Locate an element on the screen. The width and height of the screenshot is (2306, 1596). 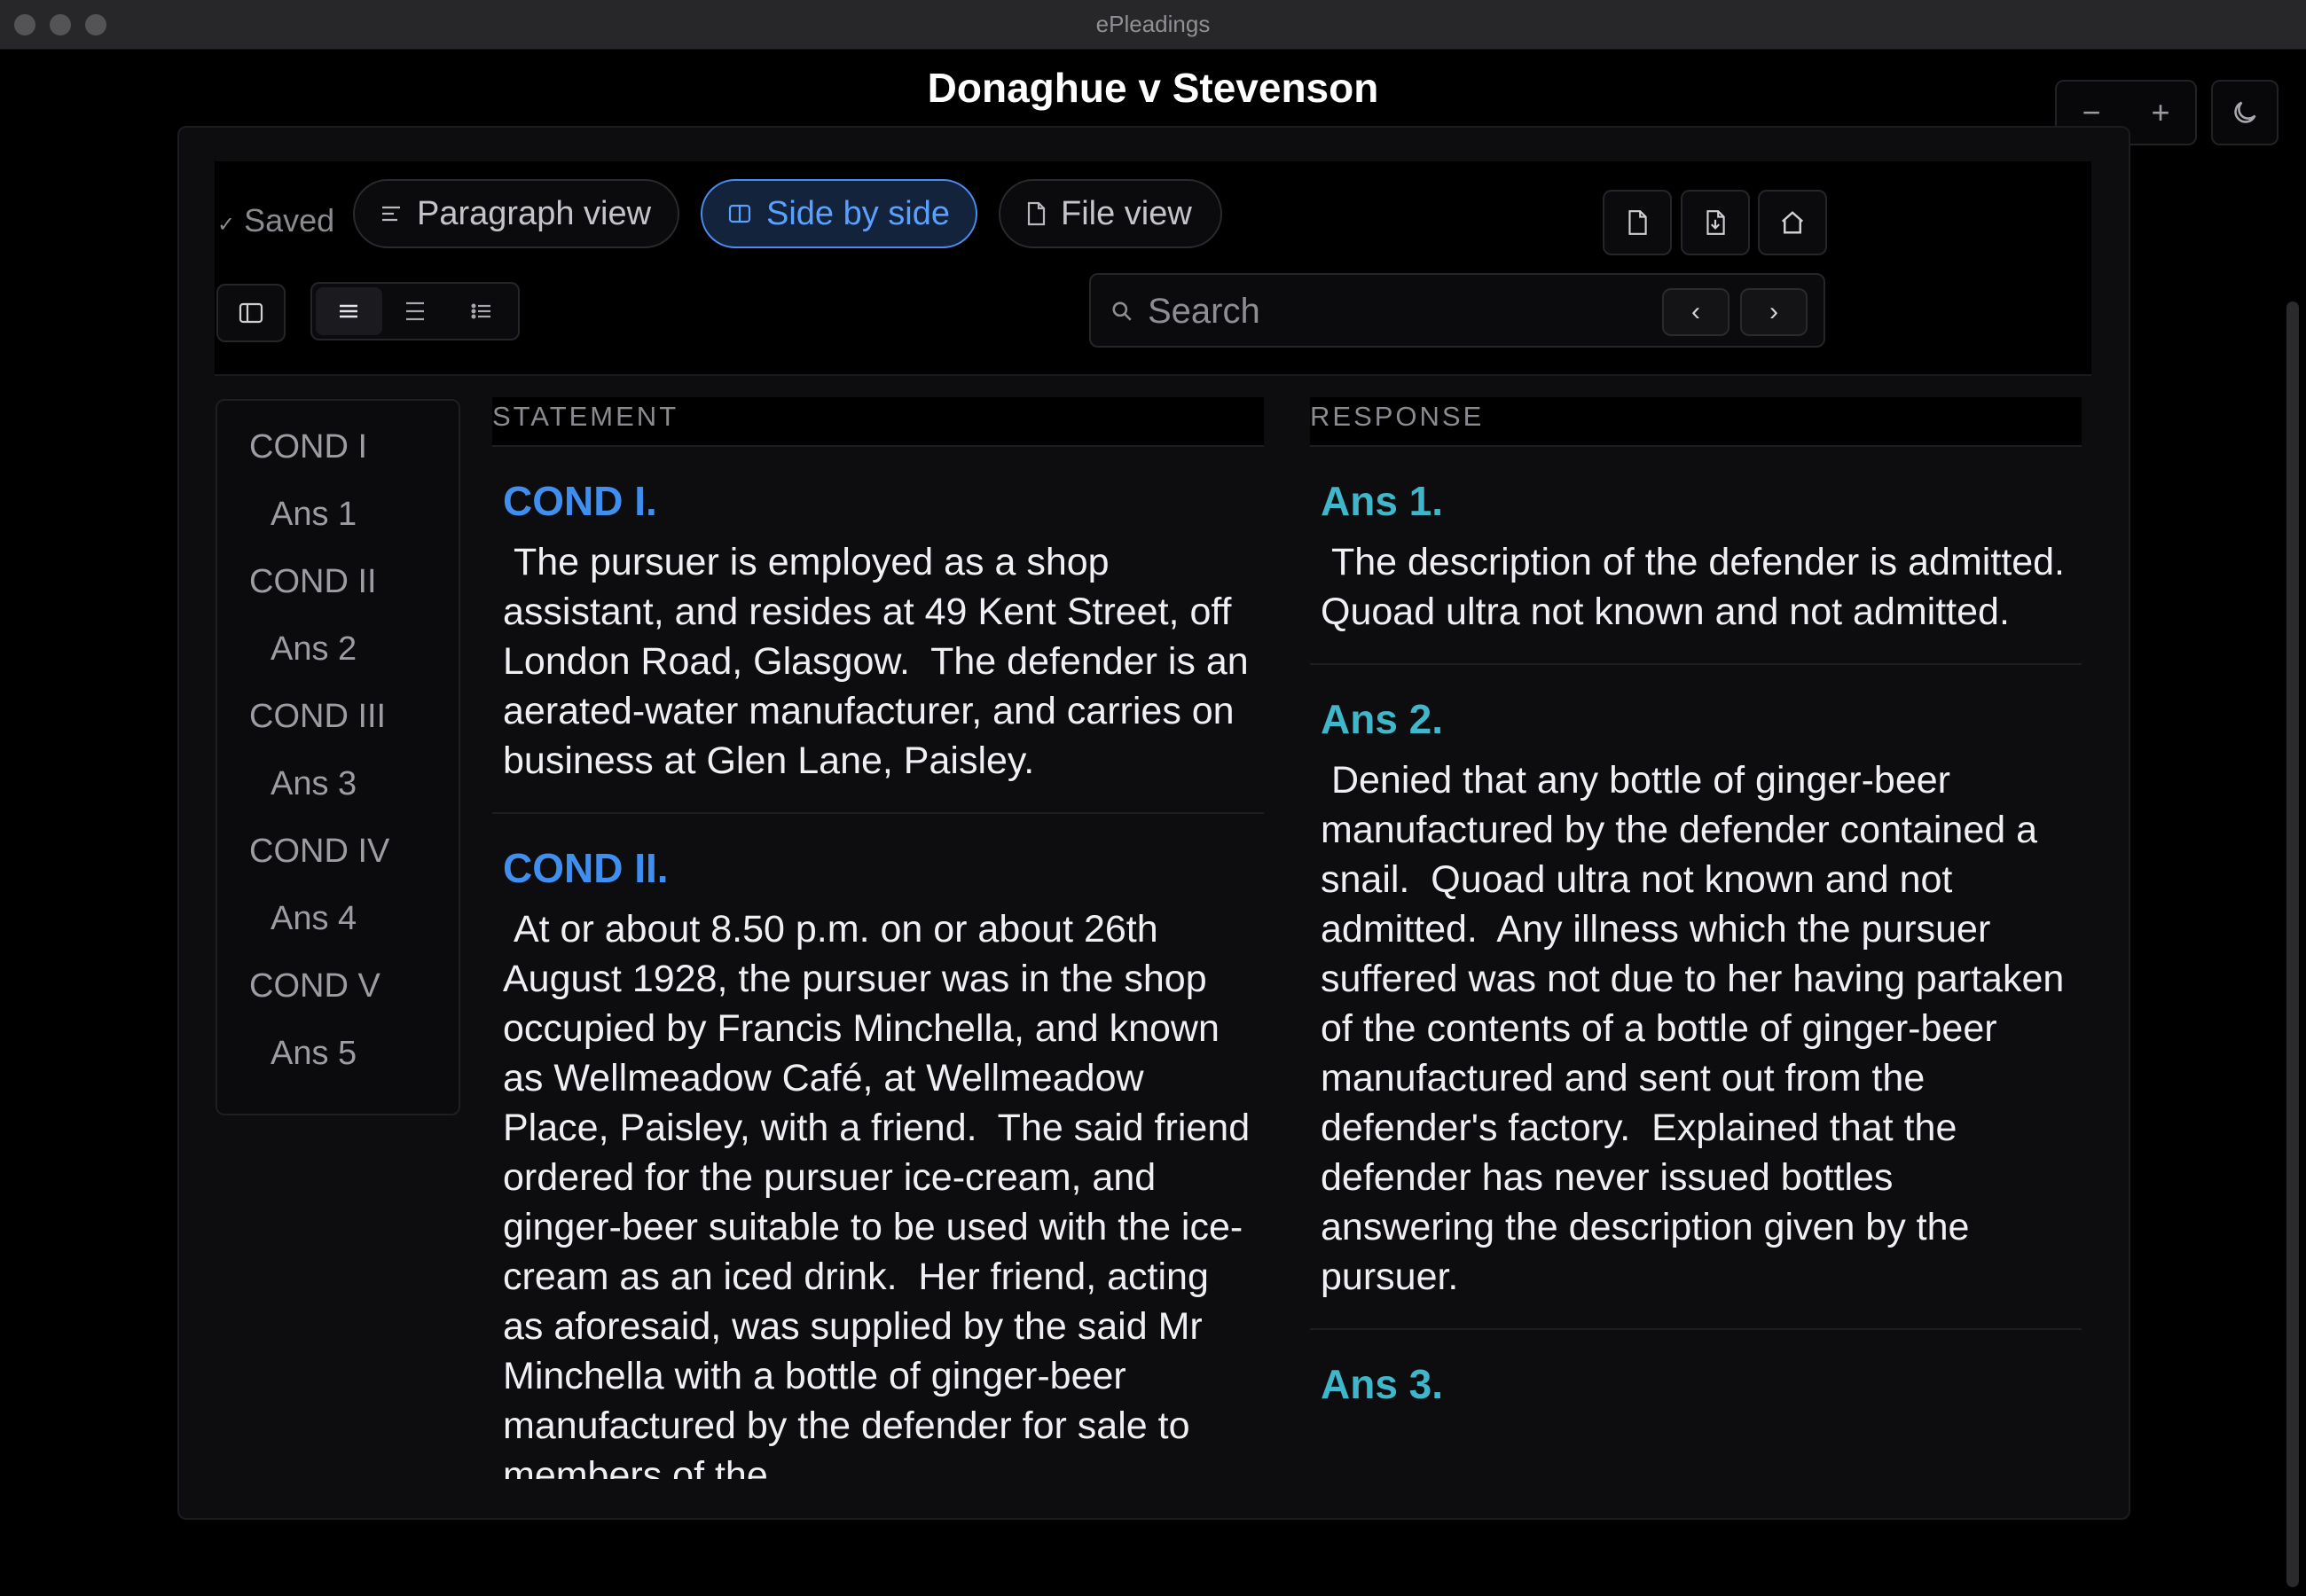
bullet-list-icon is located at coordinates (480, 311).